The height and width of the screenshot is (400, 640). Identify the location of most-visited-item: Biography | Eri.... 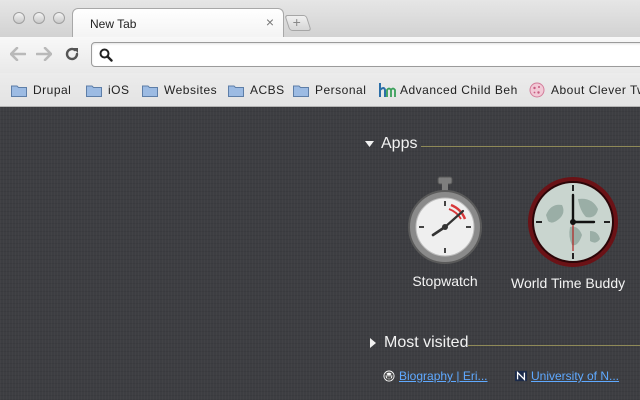
(435, 376).